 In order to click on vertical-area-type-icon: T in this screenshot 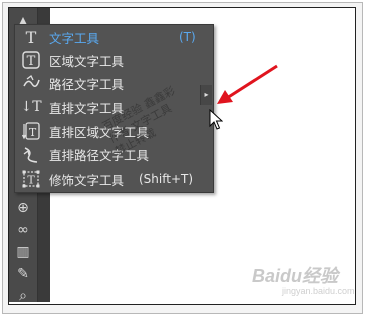, I will do `click(31, 131)`.